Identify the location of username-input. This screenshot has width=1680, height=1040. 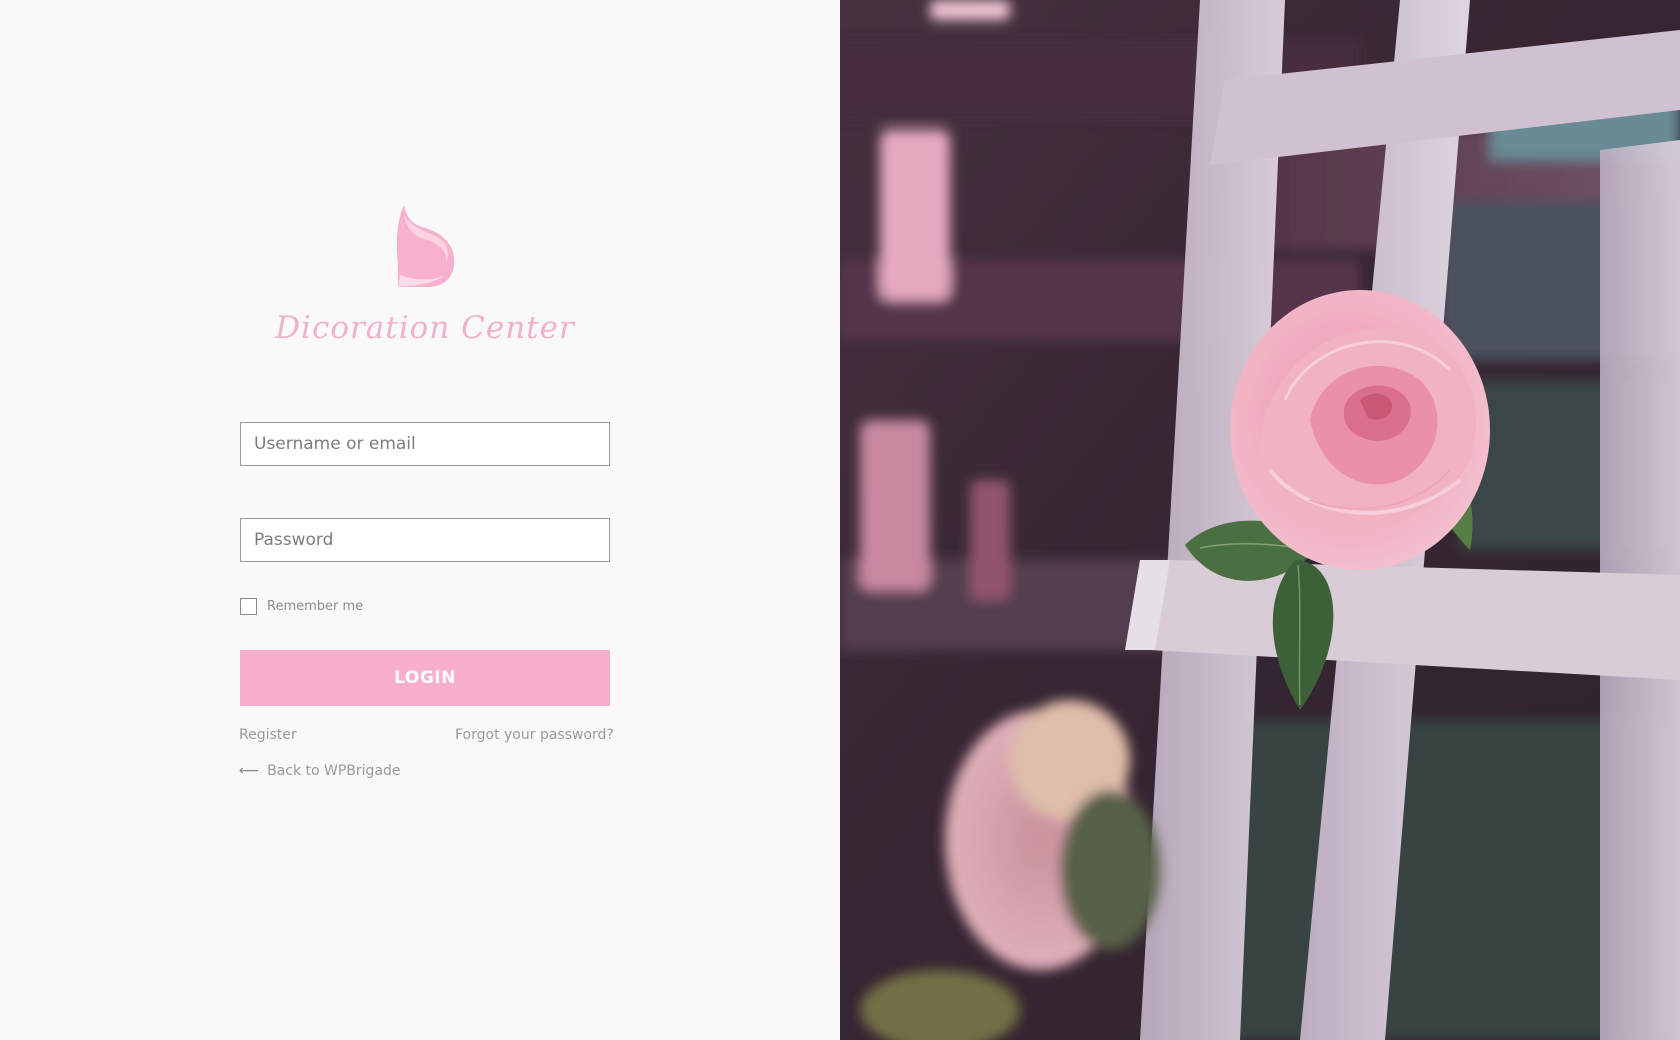
(425, 444).